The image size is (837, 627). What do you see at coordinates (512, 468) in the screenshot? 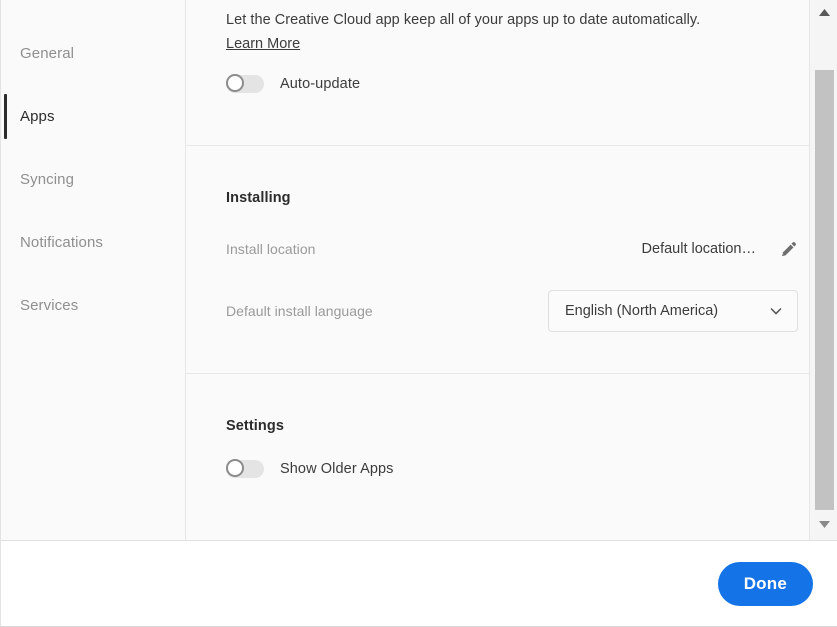
I see `show-older-apps-toggle-row: Show Older Apps` at bounding box center [512, 468].